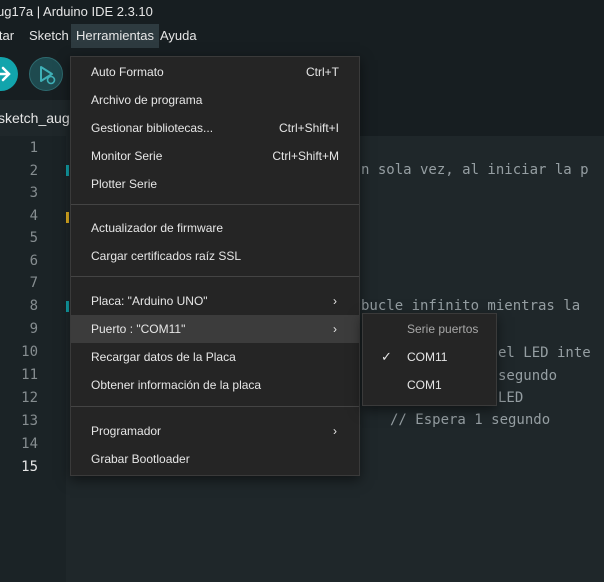 The image size is (604, 582). I want to click on menu-bar: itar Sketch Herramientas Ayuda, so click(302, 36).